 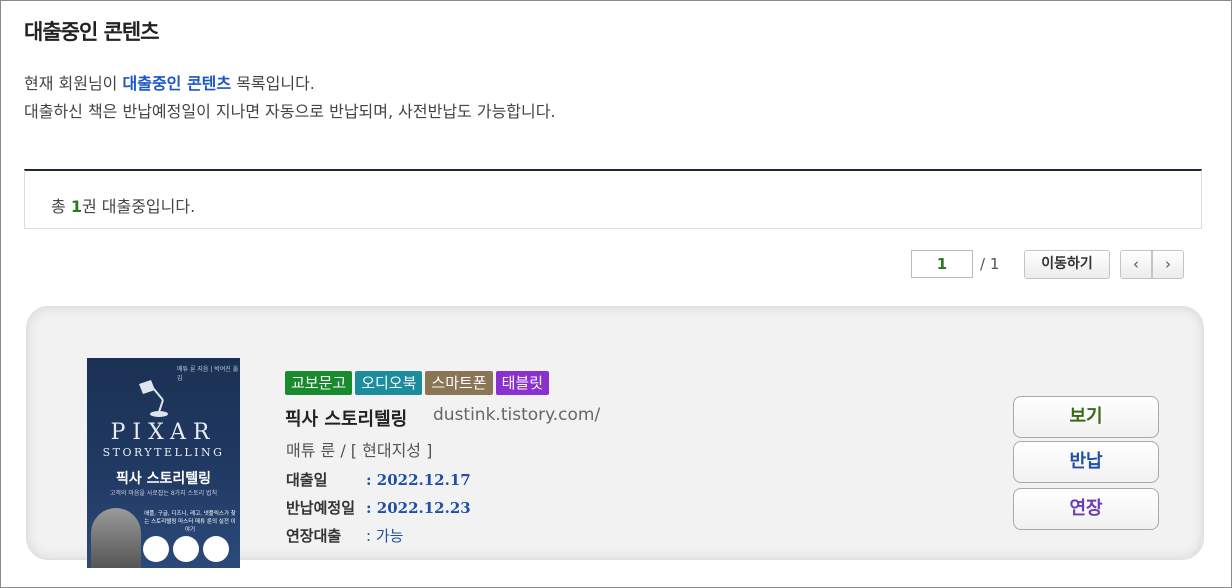 What do you see at coordinates (346, 418) in the screenshot?
I see `book-title: 픽사 스토리텔링` at bounding box center [346, 418].